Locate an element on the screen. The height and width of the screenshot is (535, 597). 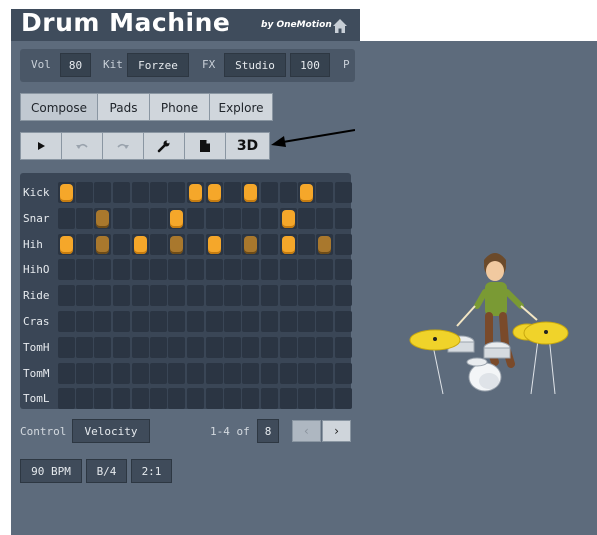
undo-button is located at coordinates (82, 146).